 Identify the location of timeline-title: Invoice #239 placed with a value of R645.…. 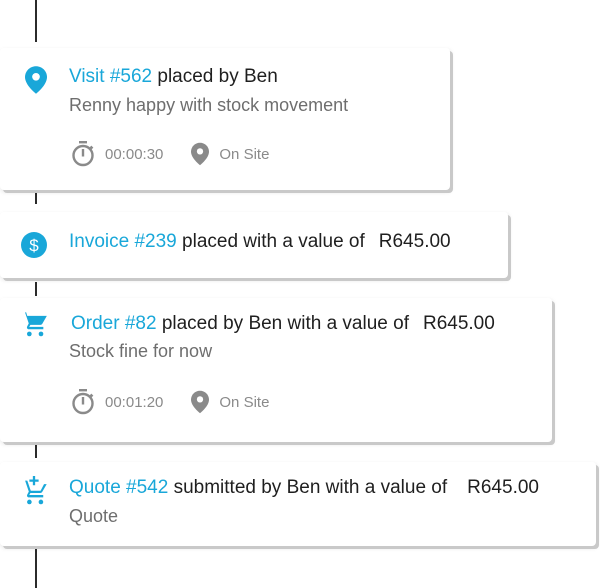
(260, 242).